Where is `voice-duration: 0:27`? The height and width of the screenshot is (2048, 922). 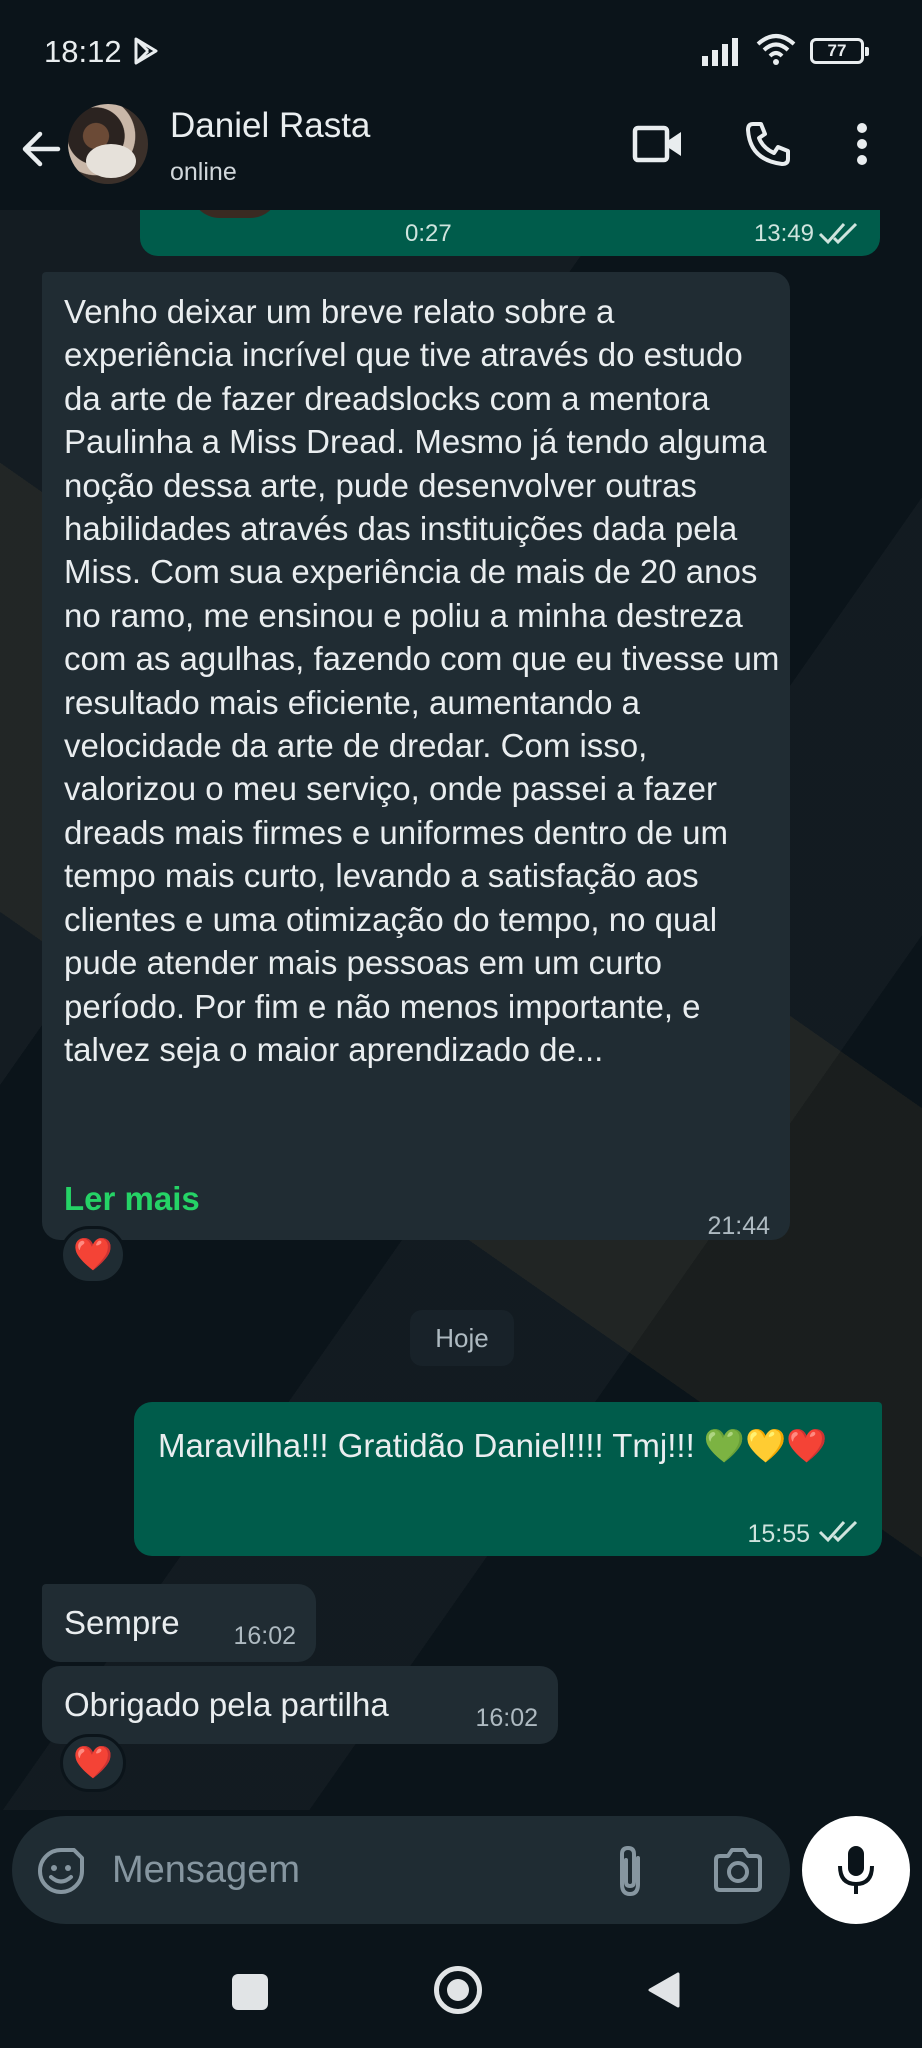
voice-duration: 0:27 is located at coordinates (428, 233).